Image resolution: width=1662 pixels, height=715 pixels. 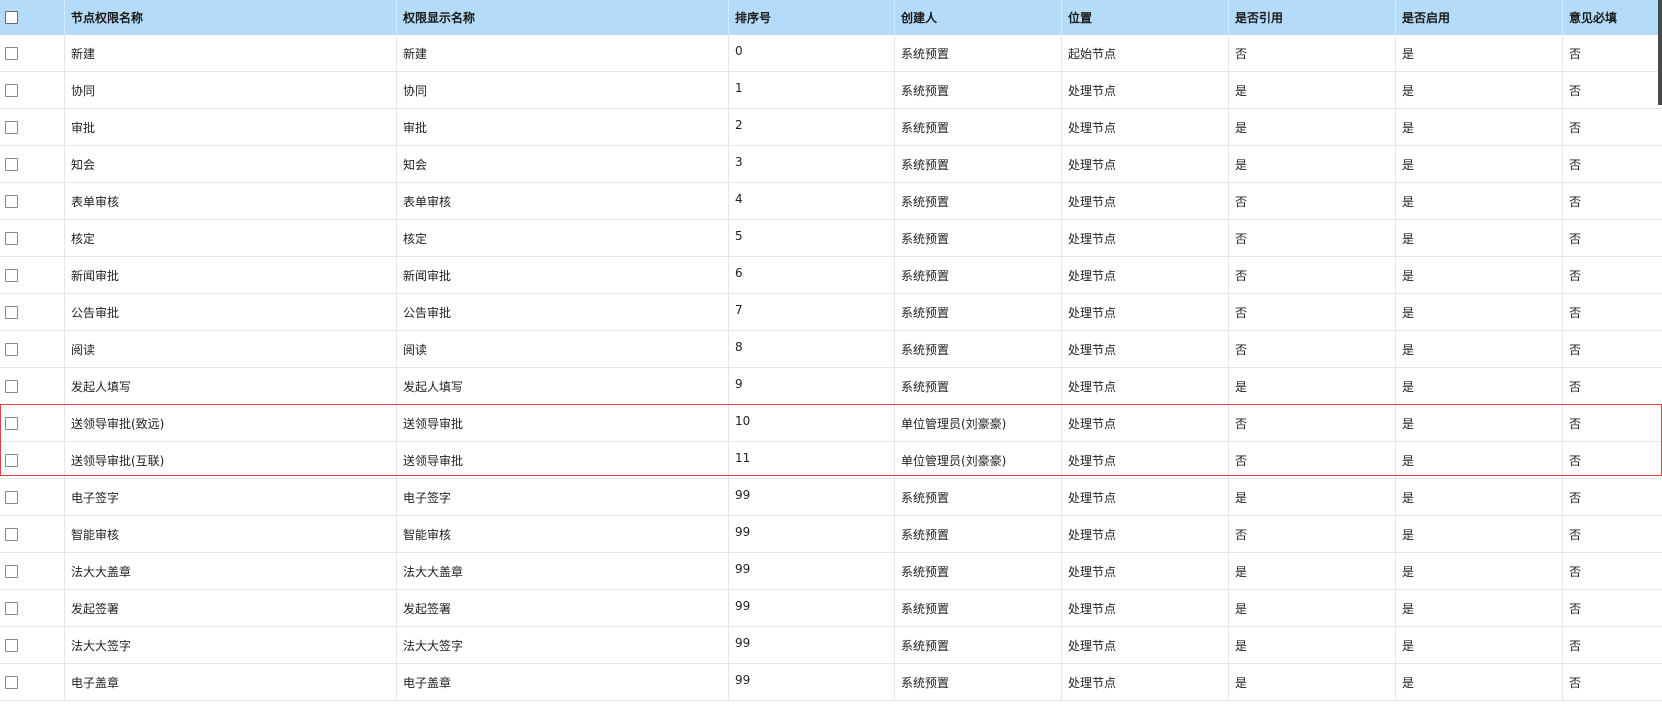 I want to click on cell-display-name: 新闻审批, so click(x=562, y=275).